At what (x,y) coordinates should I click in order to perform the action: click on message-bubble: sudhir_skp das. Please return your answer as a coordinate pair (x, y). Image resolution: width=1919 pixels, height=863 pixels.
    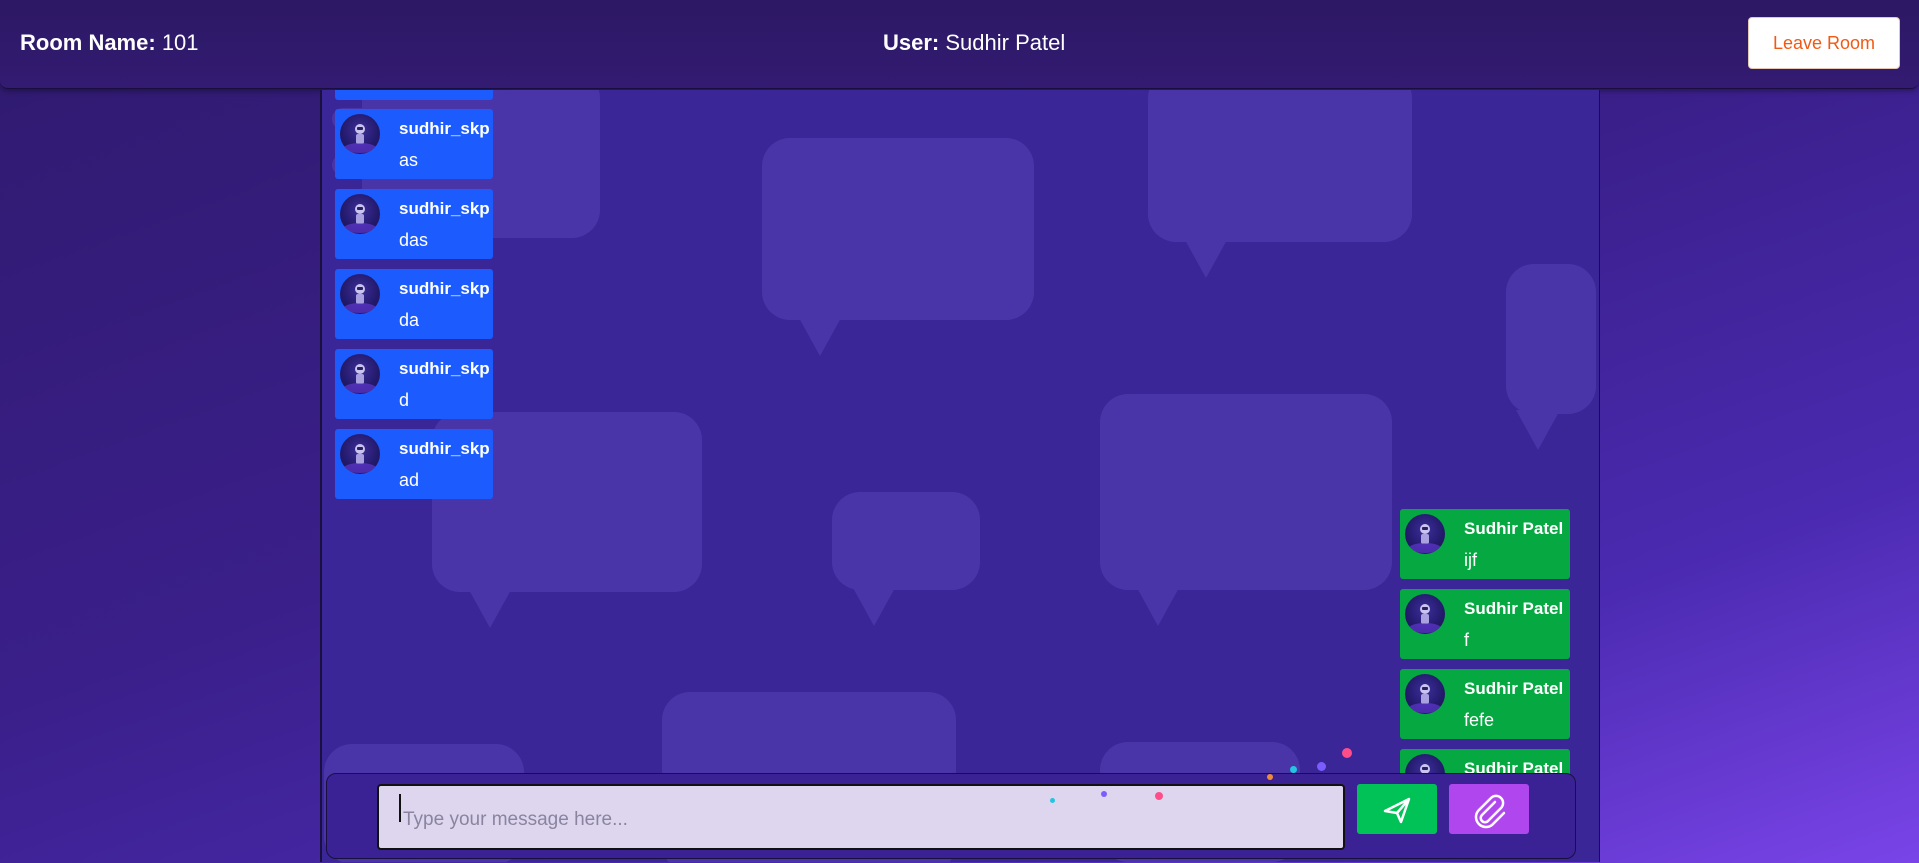
    Looking at the image, I should click on (414, 224).